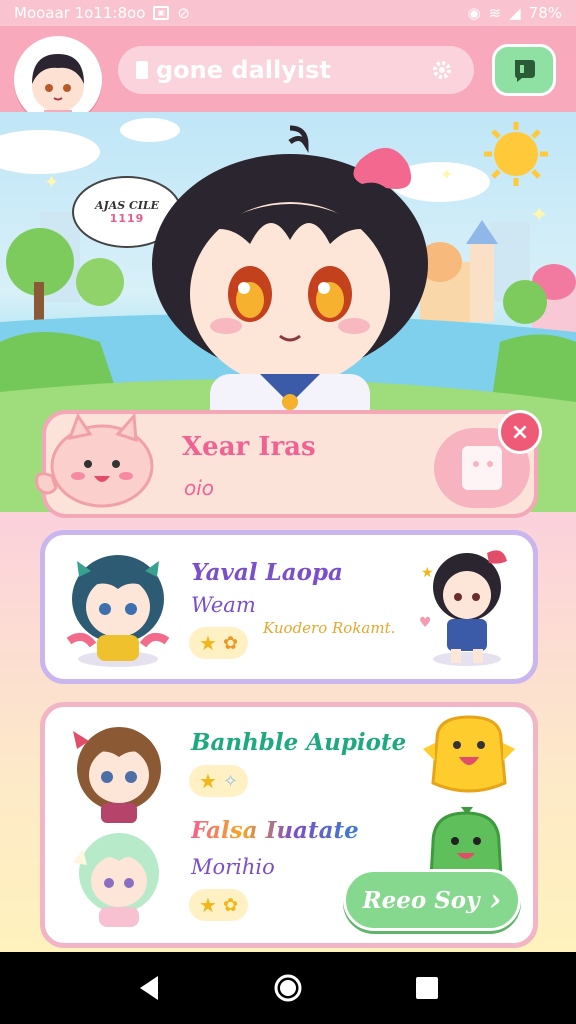 The image size is (576, 1024). I want to click on item2-name: Falsa Iuatate, so click(275, 830).